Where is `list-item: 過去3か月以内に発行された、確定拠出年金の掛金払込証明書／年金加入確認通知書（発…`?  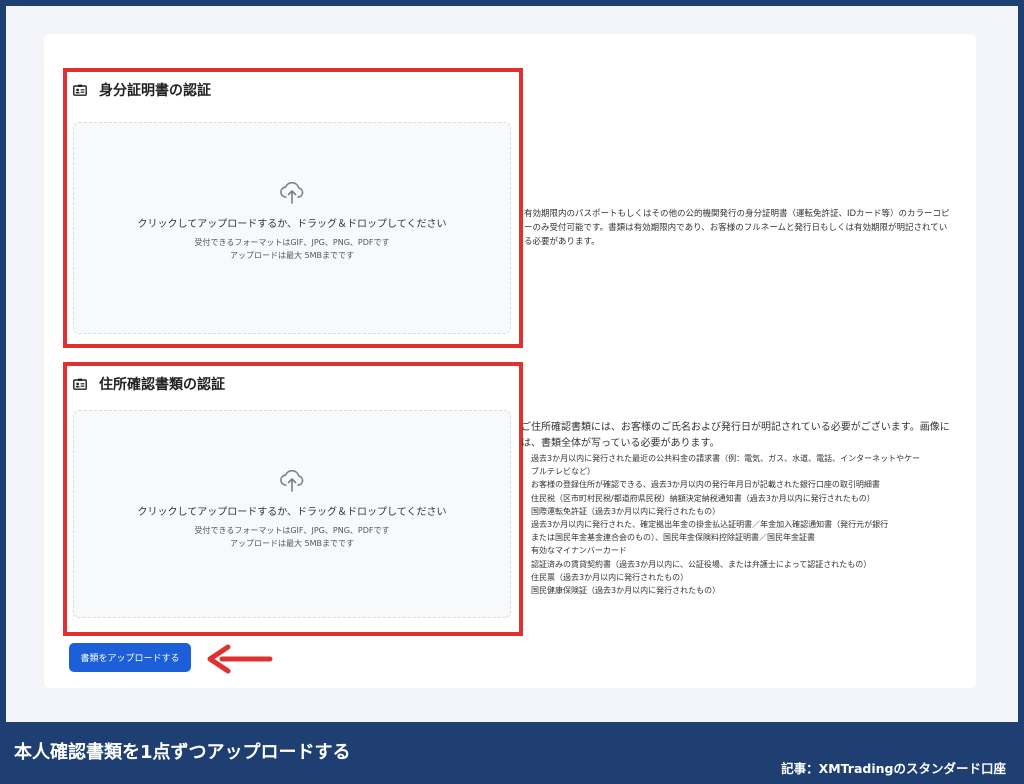
list-item: 過去3か月以内に発行された、確定拠出年金の掛金払込証明書／年金加入確認通知書（発… is located at coordinates (710, 525).